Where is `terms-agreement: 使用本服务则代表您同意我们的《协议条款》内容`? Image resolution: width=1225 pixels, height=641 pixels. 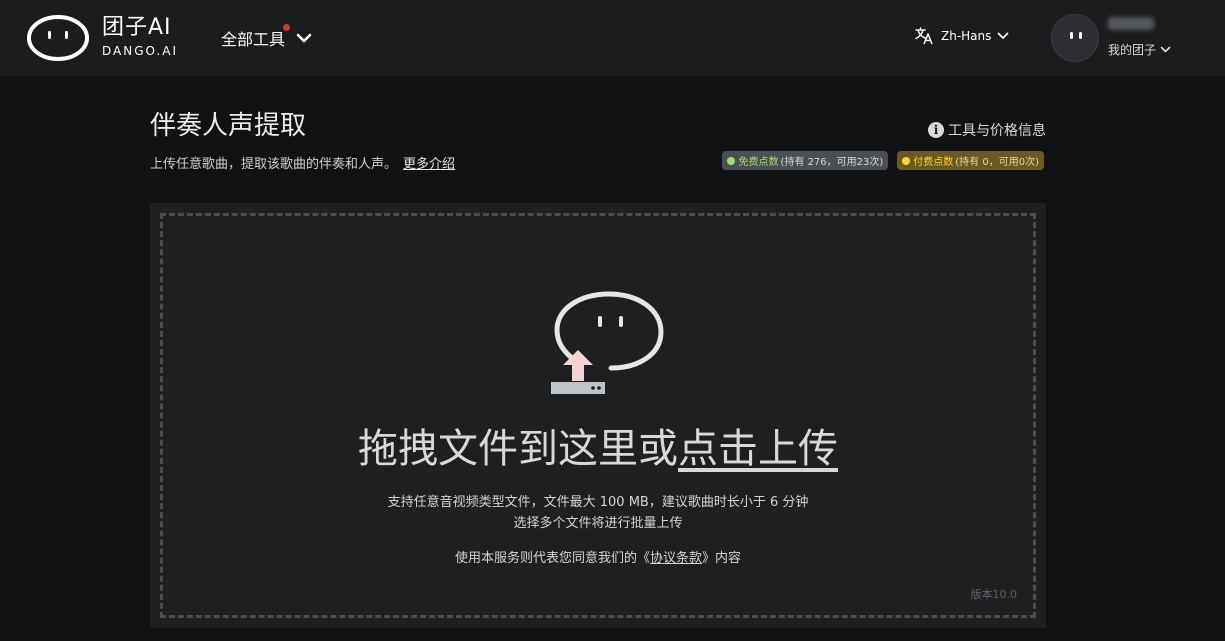 terms-agreement: 使用本服务则代表您同意我们的《协议条款》内容 is located at coordinates (598, 556).